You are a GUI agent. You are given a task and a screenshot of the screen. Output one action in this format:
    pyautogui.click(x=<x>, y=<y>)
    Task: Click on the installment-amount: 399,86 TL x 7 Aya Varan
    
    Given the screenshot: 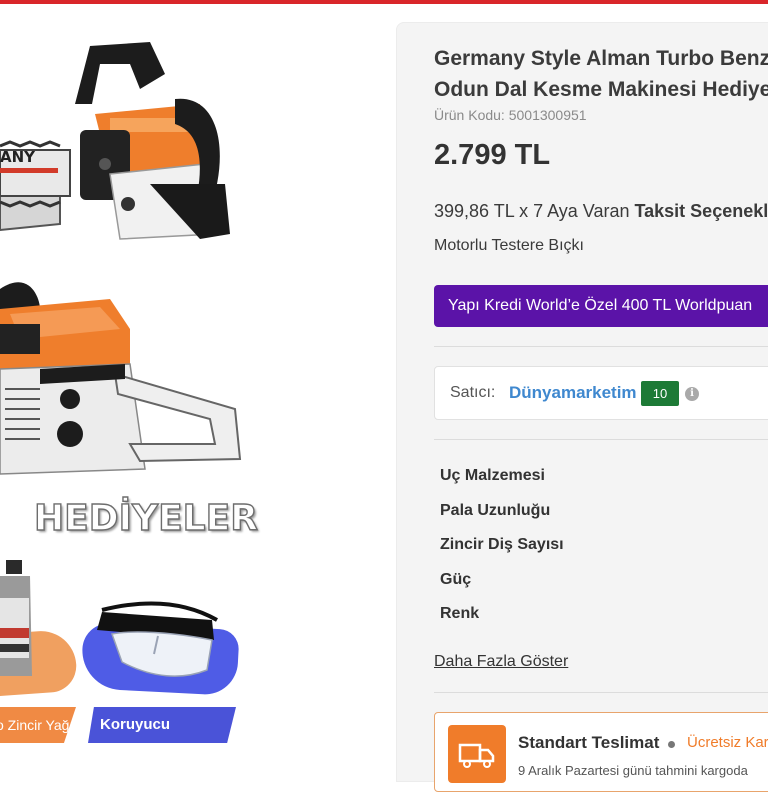 What is the action you would take?
    pyautogui.click(x=534, y=211)
    